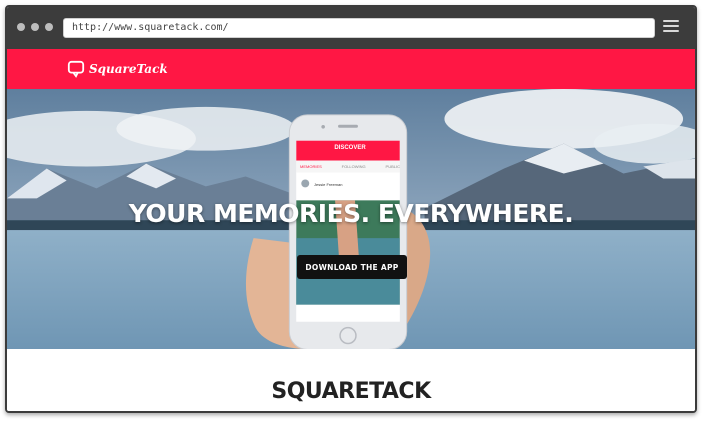 Image resolution: width=702 pixels, height=421 pixels. I want to click on content-section: SQUARETACK, so click(351, 381).